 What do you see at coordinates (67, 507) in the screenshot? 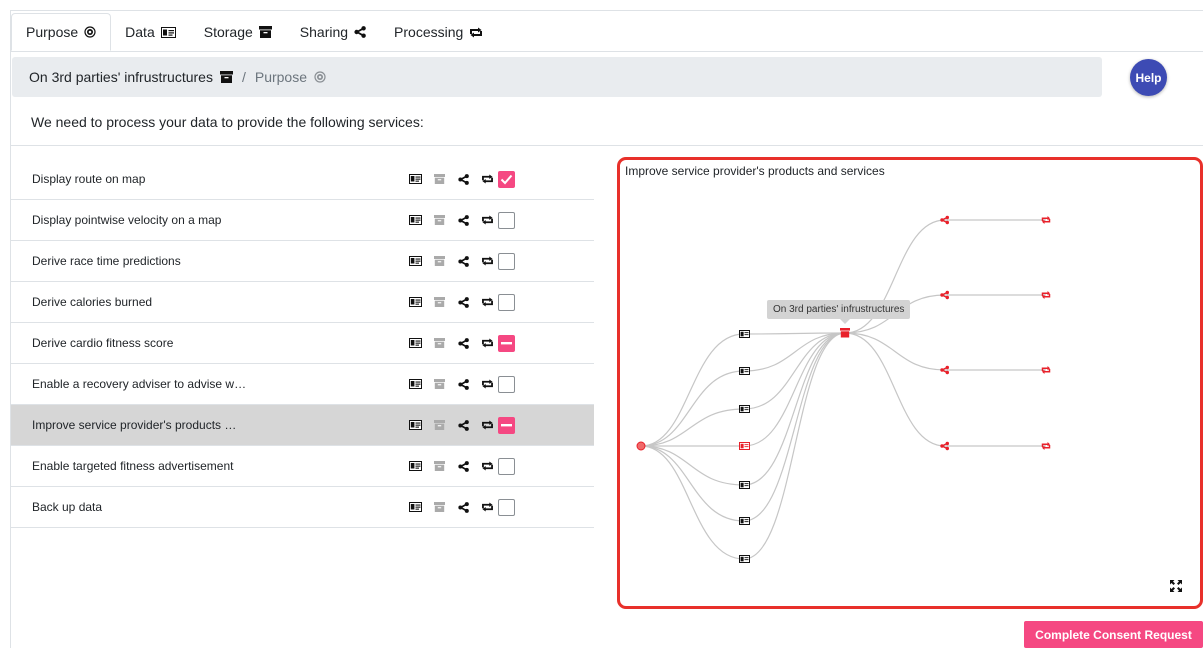
I see `purpose-label: Back up data` at bounding box center [67, 507].